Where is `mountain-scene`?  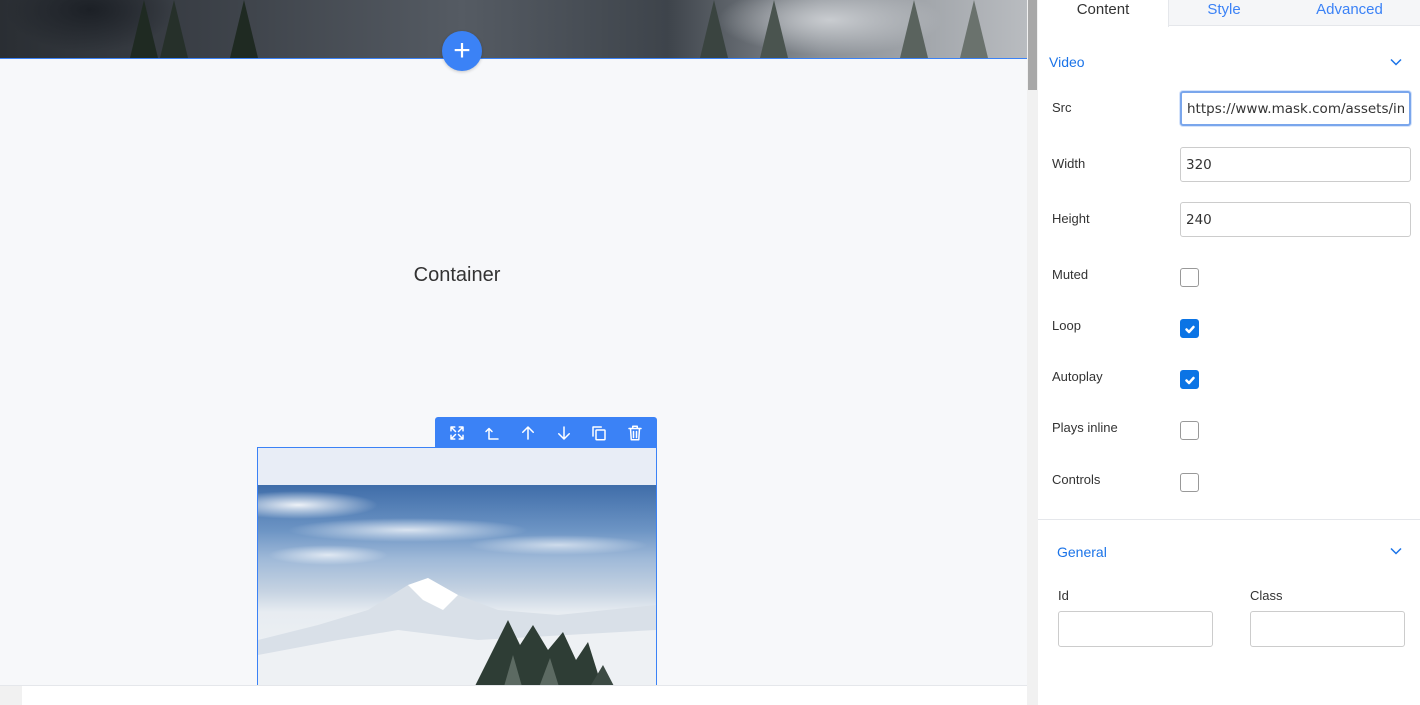
mountain-scene is located at coordinates (457, 632).